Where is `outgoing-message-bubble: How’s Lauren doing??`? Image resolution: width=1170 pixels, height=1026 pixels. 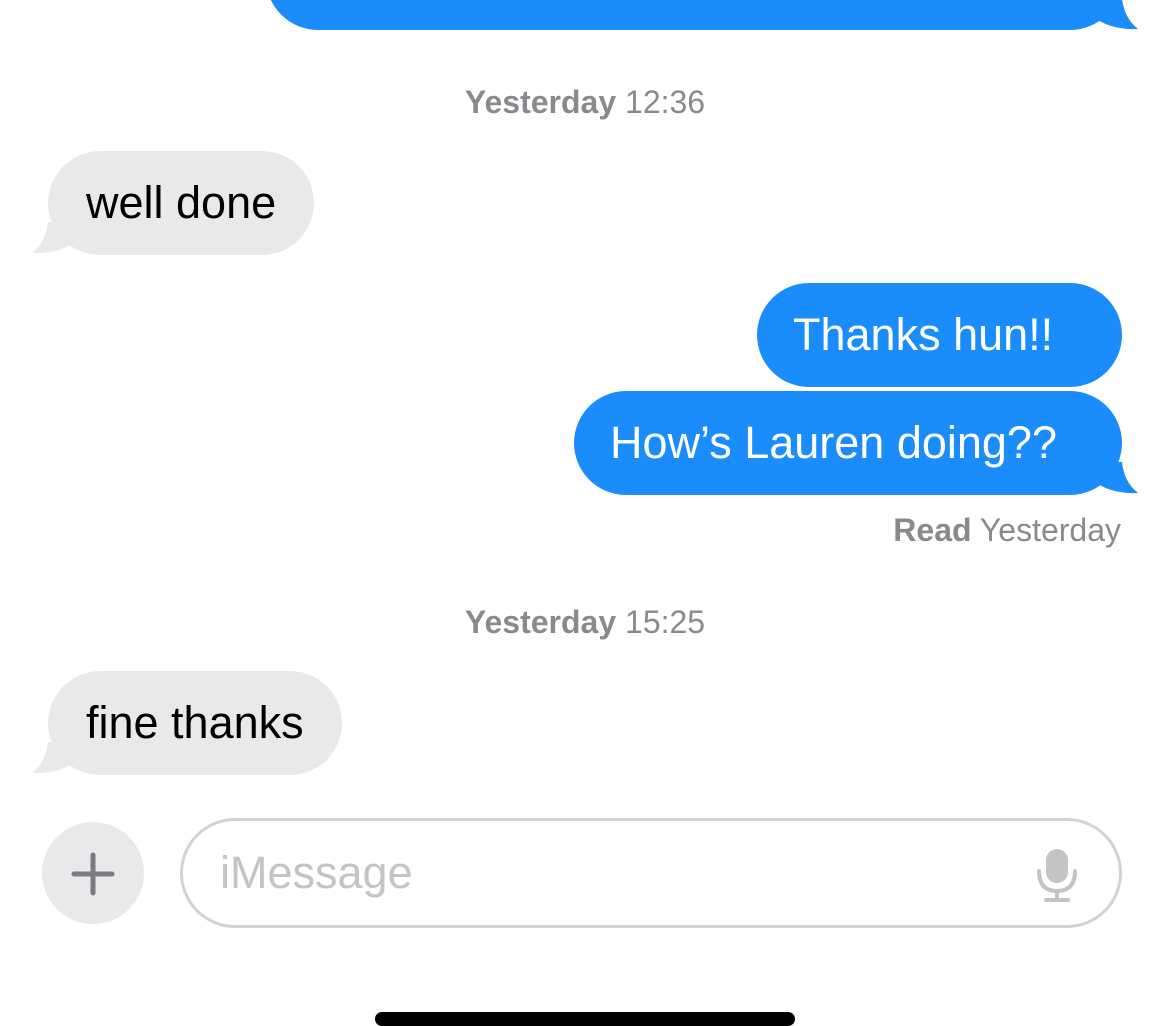 outgoing-message-bubble: How’s Lauren doing?? is located at coordinates (848, 443).